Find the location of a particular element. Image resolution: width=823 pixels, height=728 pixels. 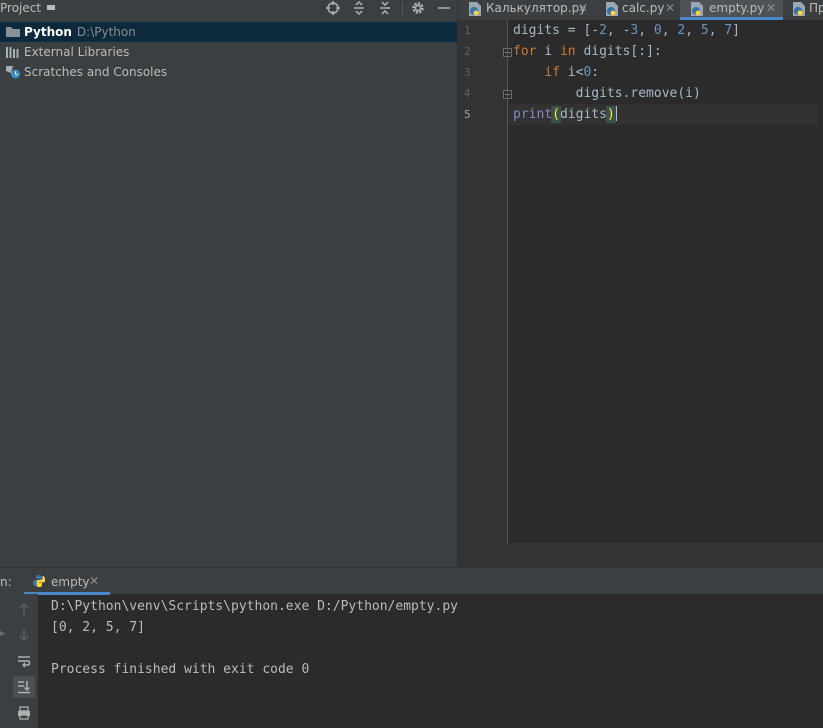

line-number: 2 is located at coordinates (467, 51).